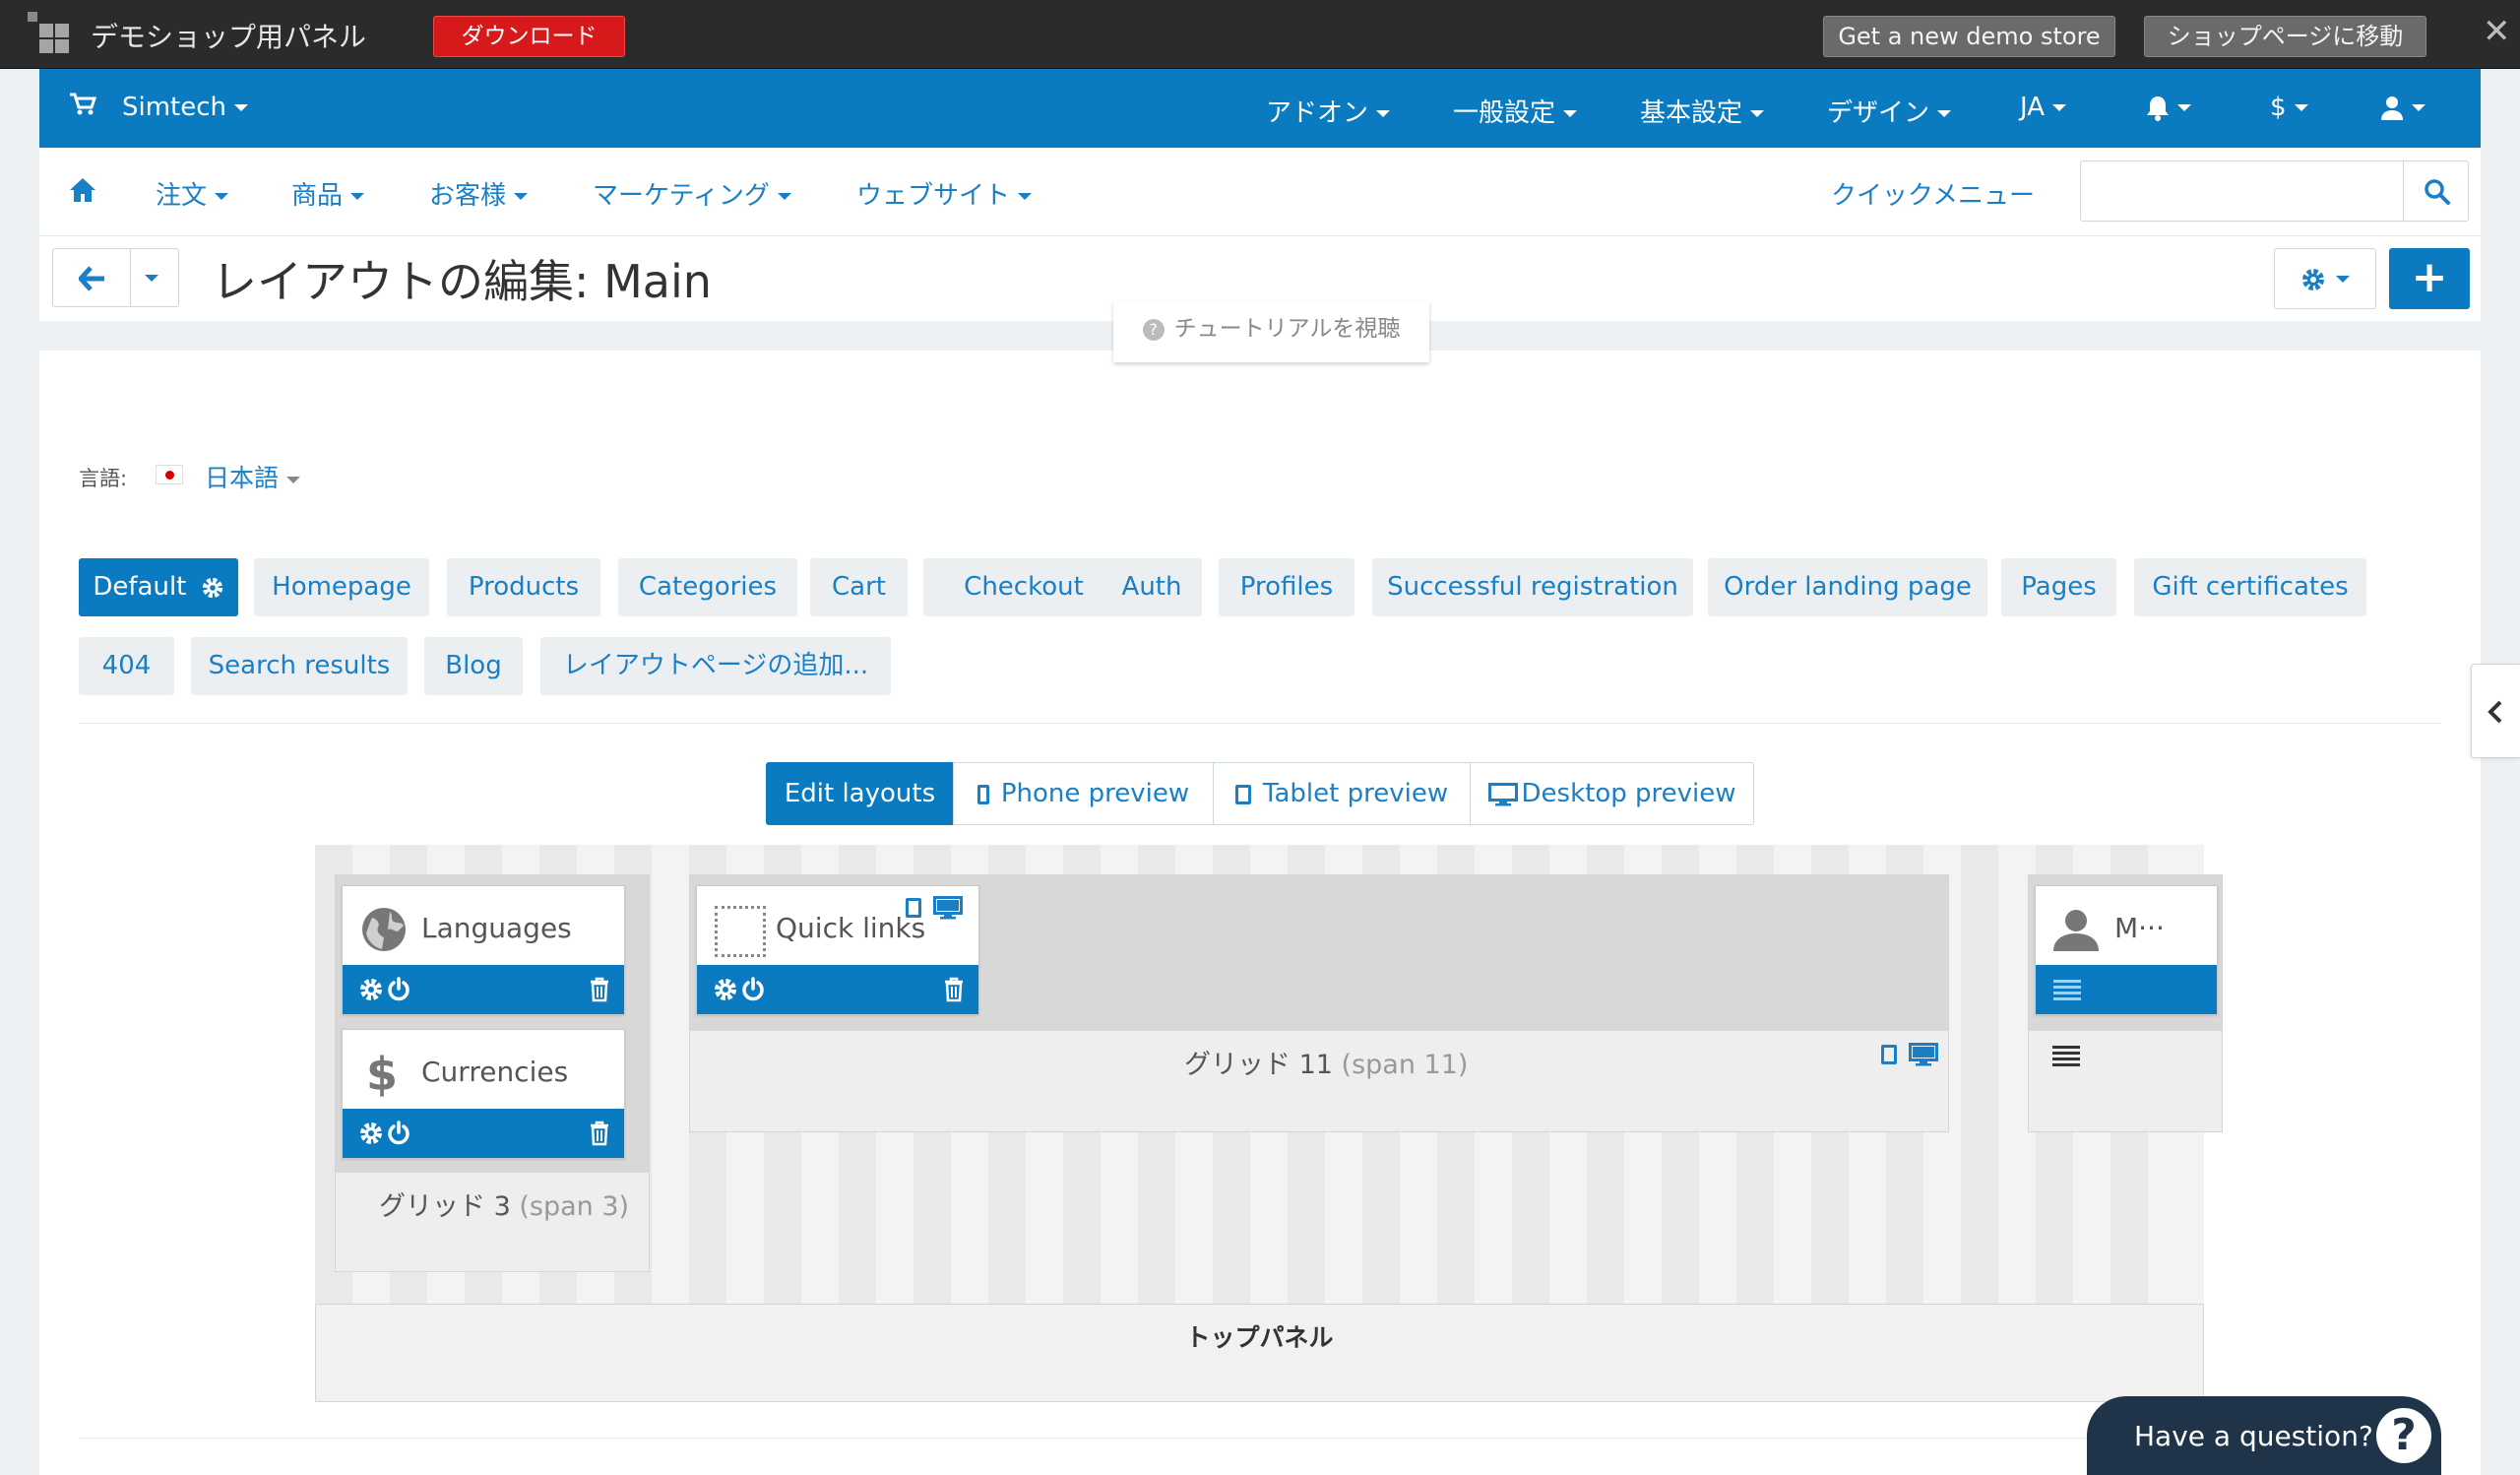 The width and height of the screenshot is (2520, 1475). I want to click on edit-layouts-button: Edit layouts, so click(860, 793).